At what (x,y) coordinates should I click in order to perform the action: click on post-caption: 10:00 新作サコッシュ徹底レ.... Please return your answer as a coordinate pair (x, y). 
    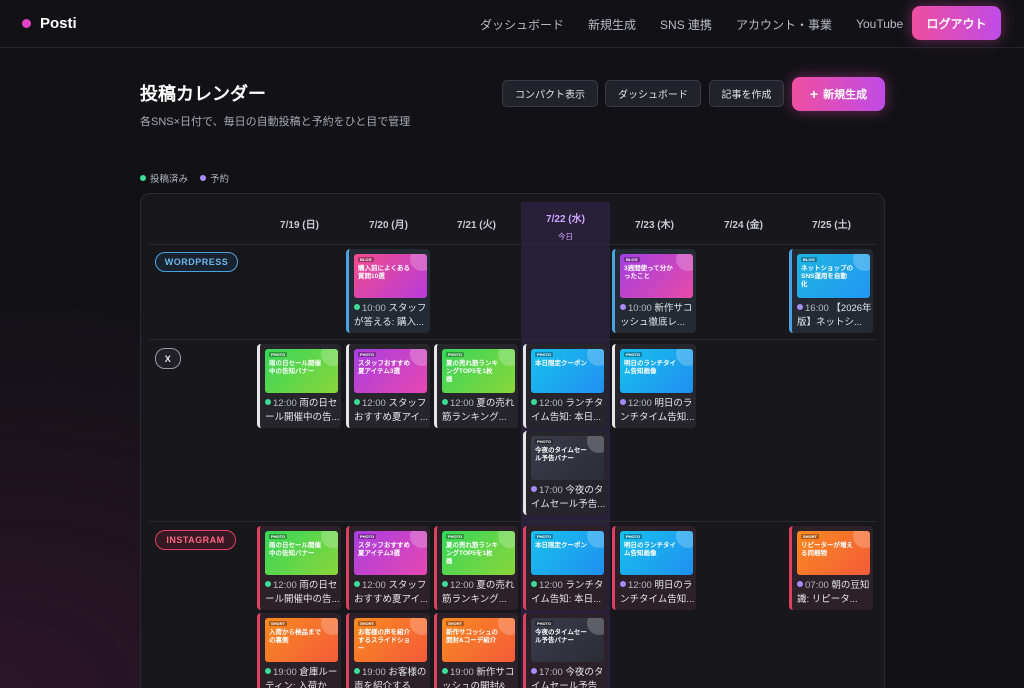
    Looking at the image, I should click on (658, 316).